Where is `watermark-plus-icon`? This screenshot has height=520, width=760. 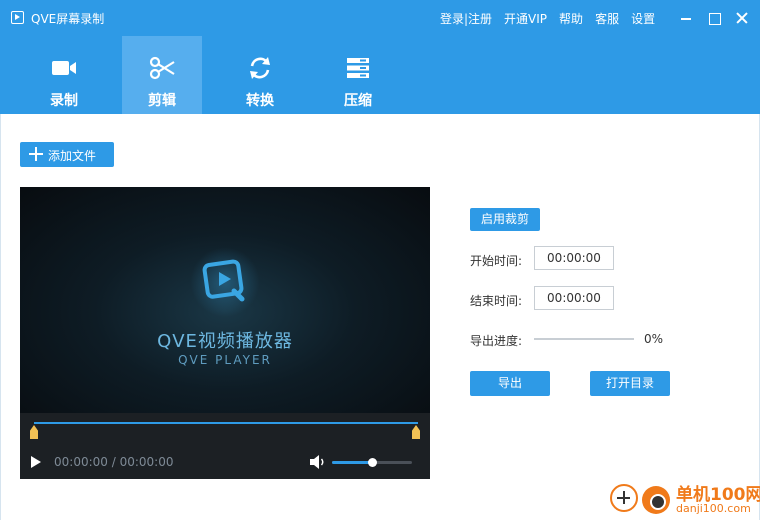
watermark-plus-icon is located at coordinates (624, 498).